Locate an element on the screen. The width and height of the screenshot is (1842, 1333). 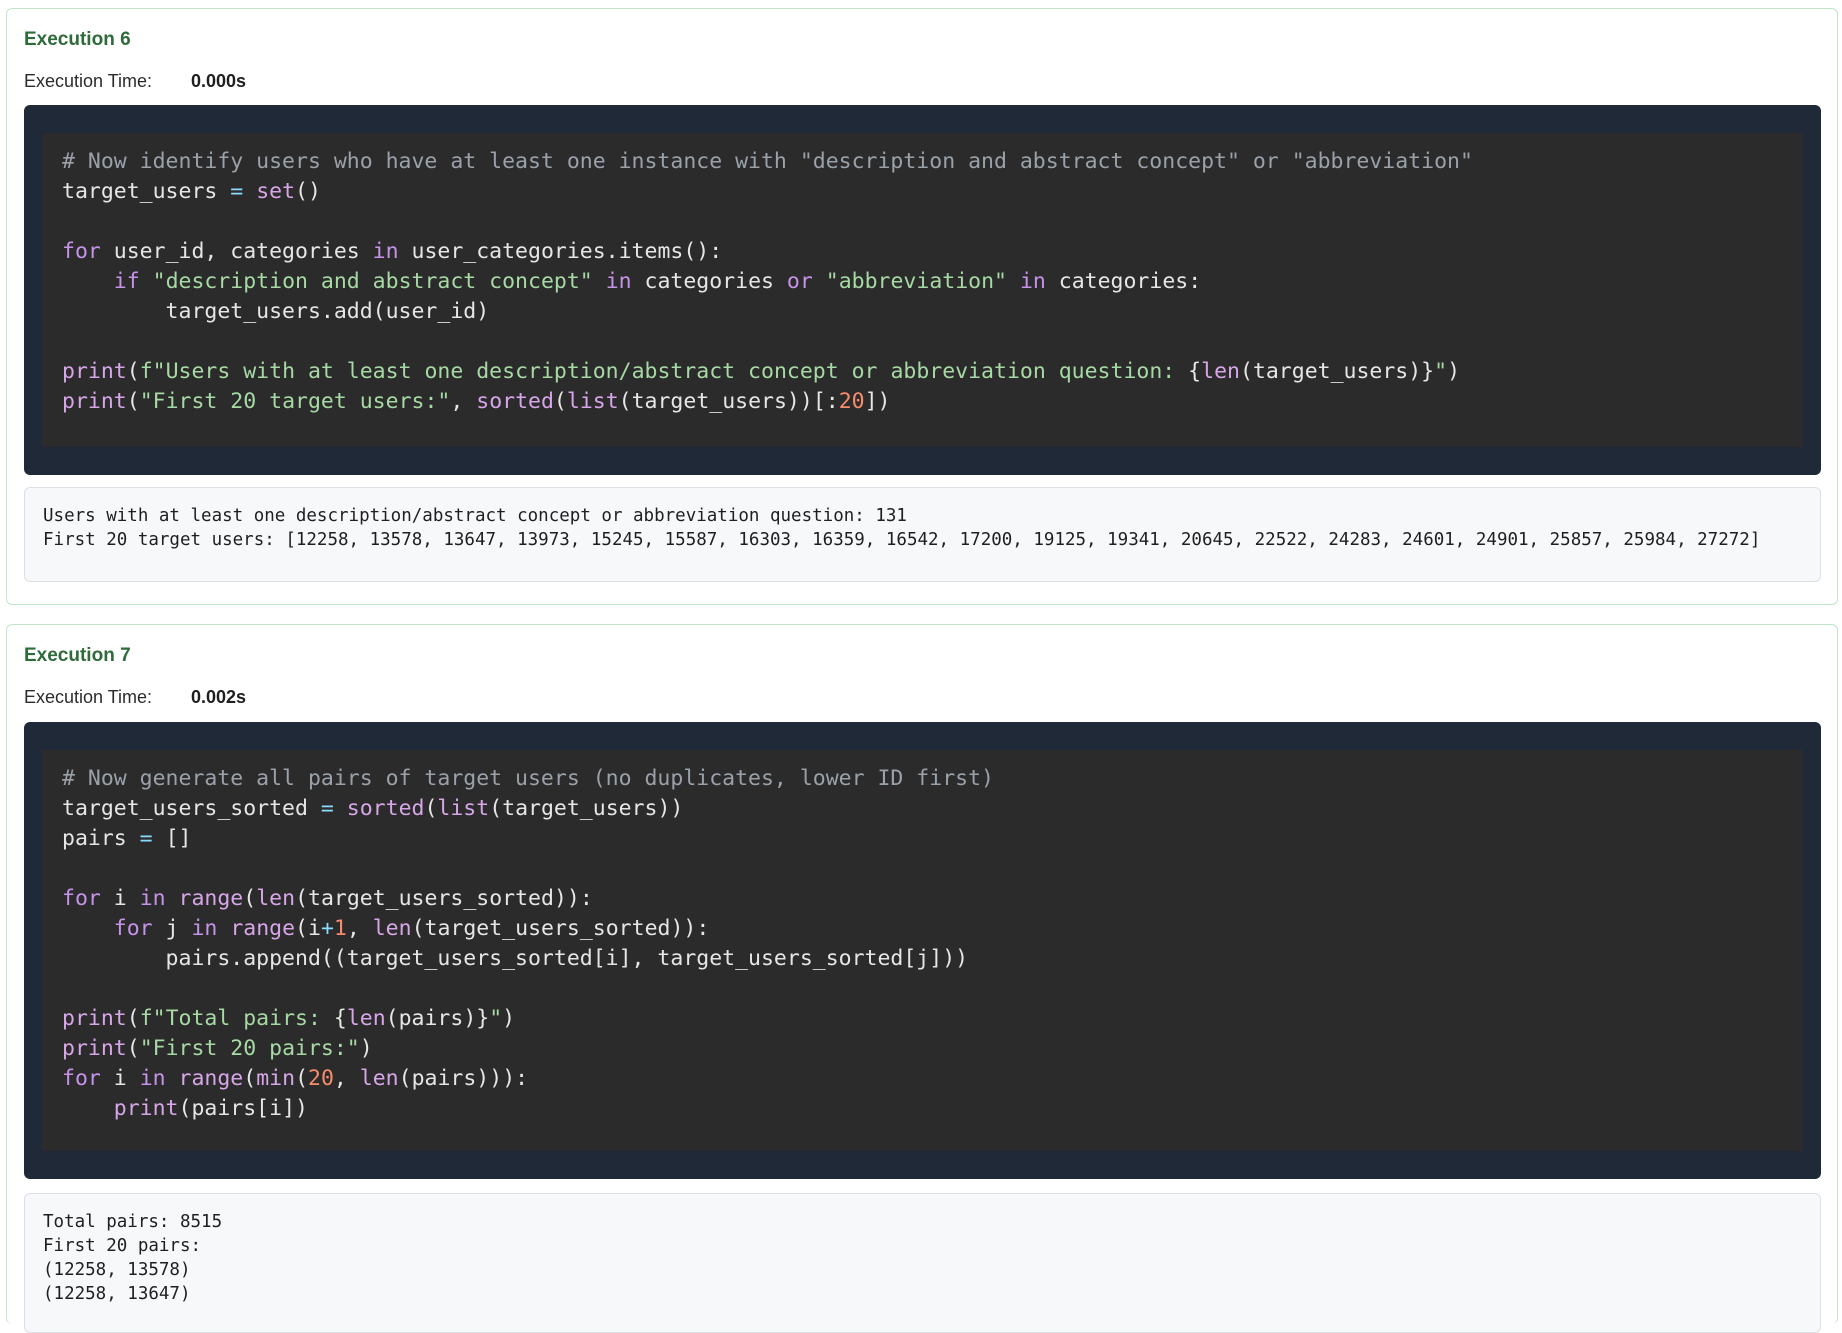
code-line: print("First 20 pairs:") is located at coordinates (922, 1049).